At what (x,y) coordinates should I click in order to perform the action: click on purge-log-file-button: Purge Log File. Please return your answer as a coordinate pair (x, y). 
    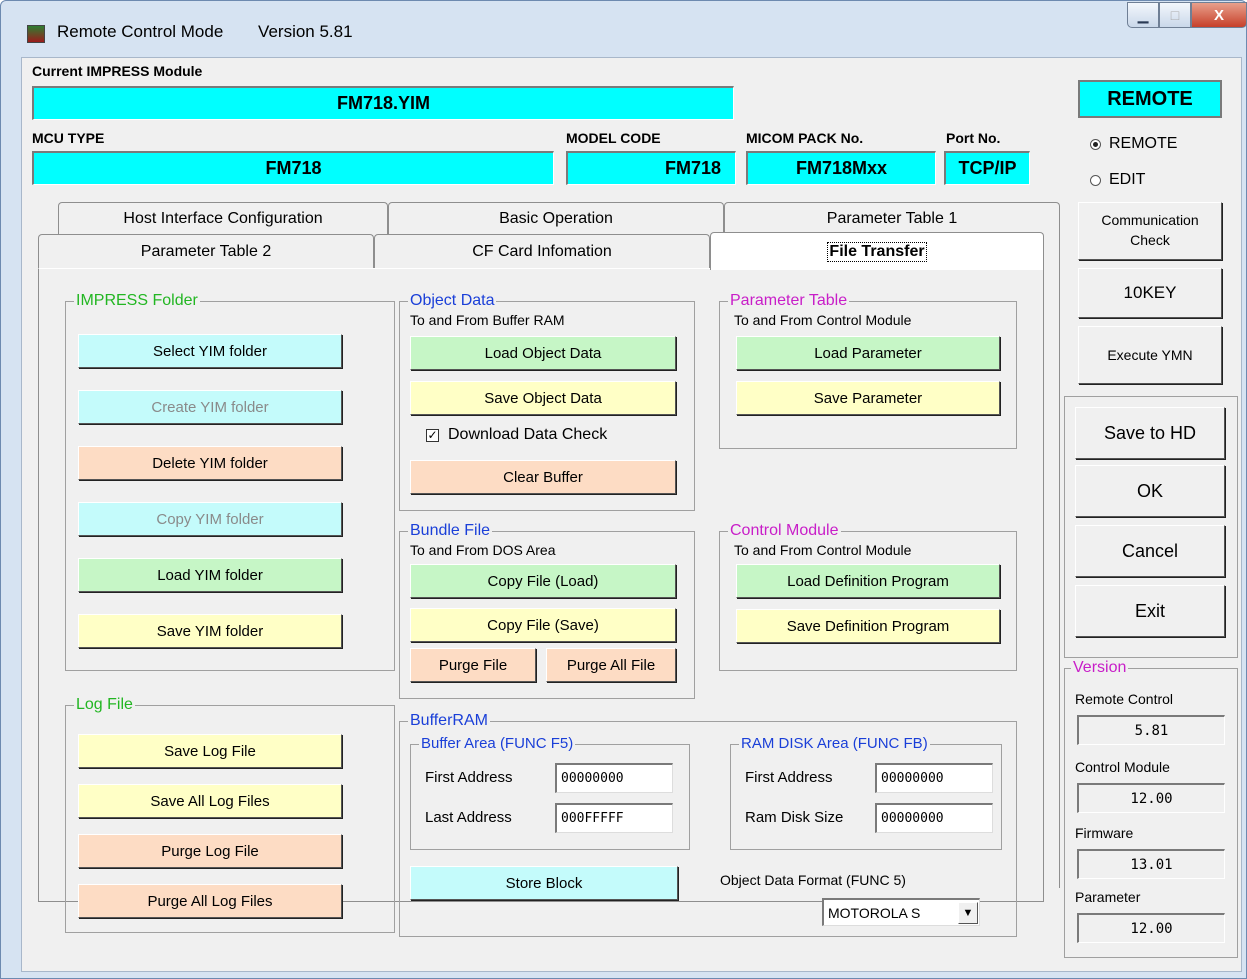
    Looking at the image, I should click on (210, 851).